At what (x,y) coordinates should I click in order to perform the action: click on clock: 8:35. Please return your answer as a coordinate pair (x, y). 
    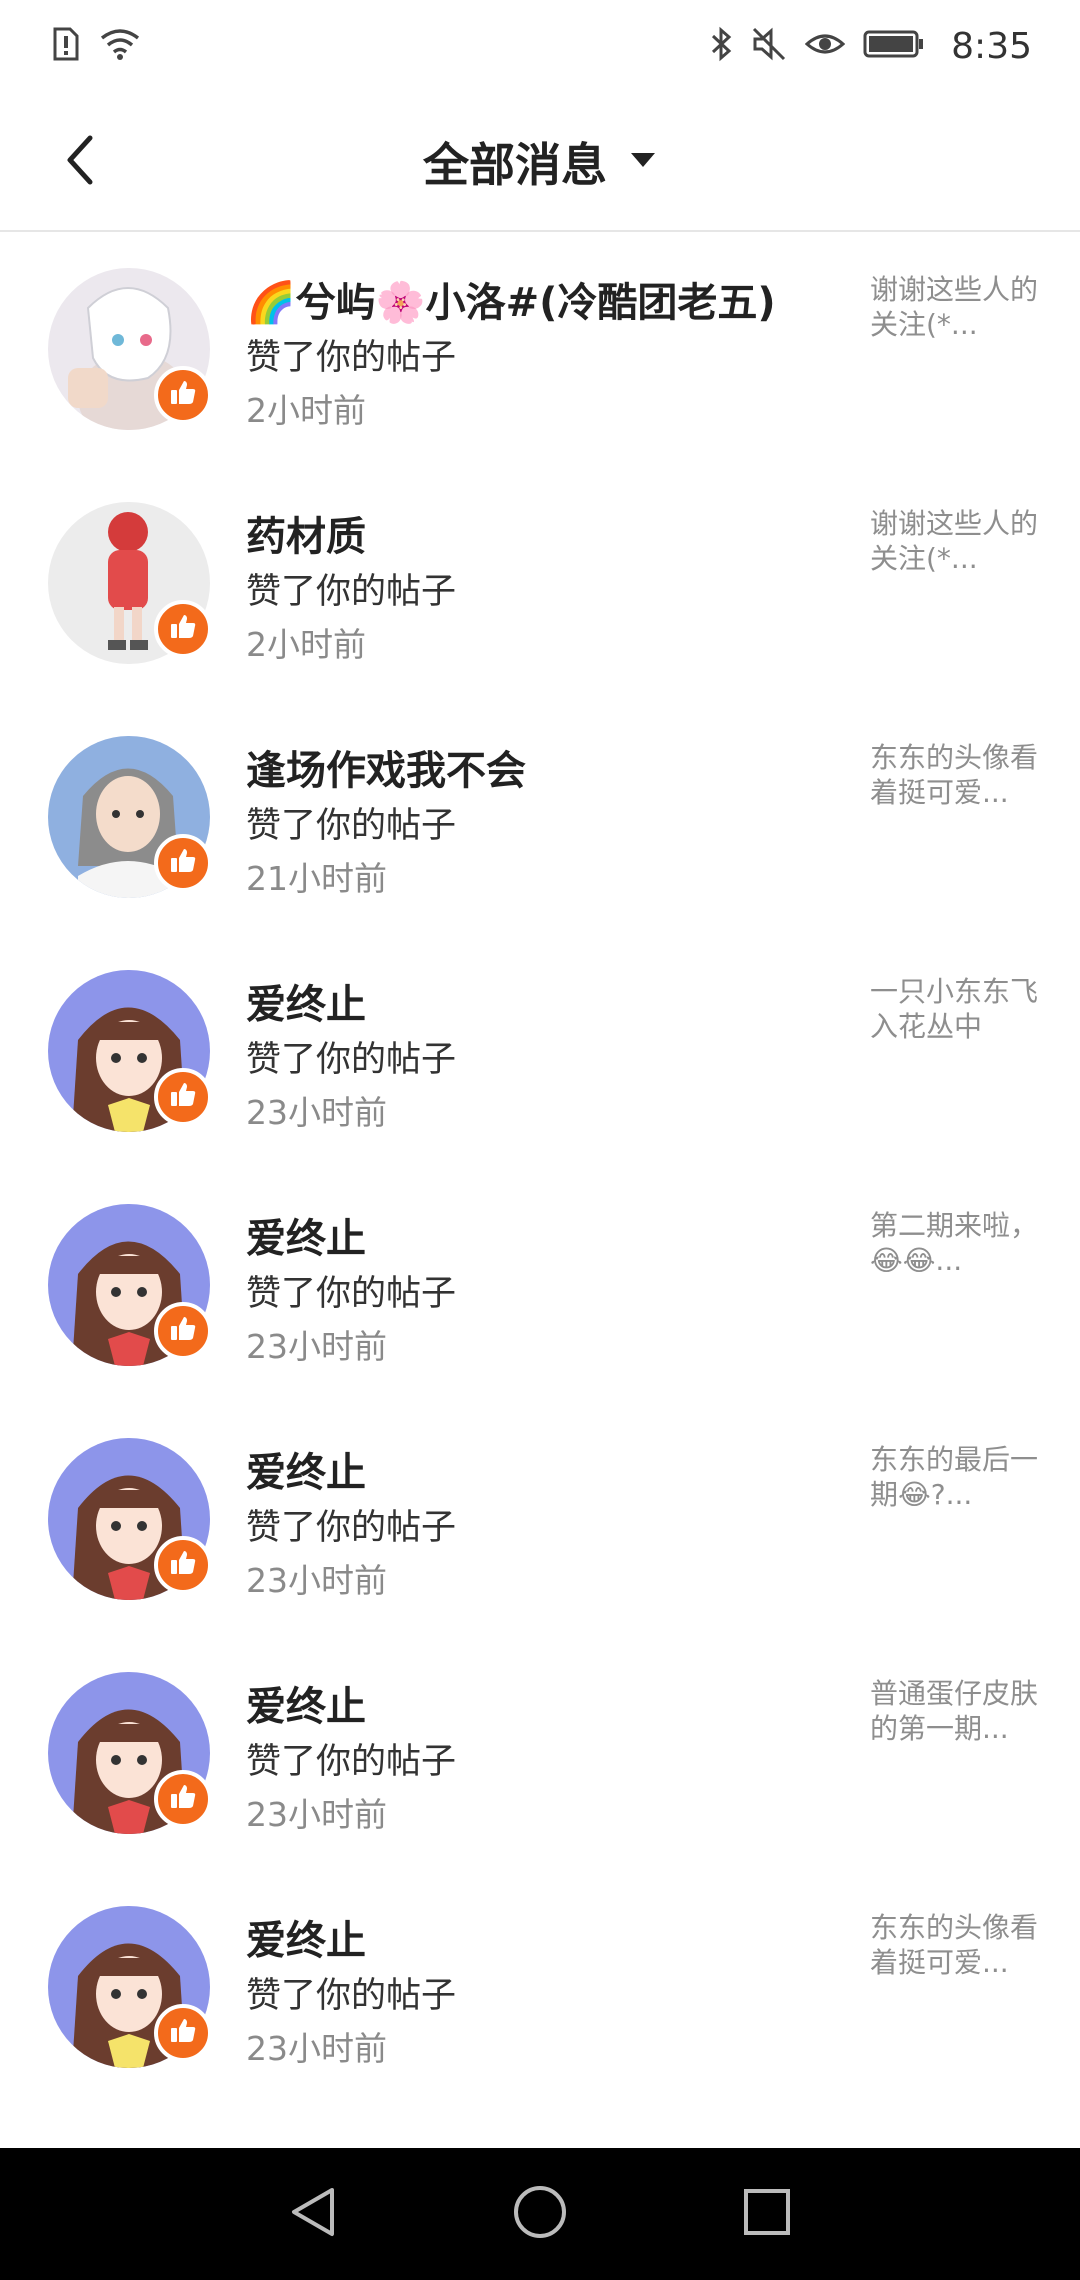
    Looking at the image, I should click on (991, 46).